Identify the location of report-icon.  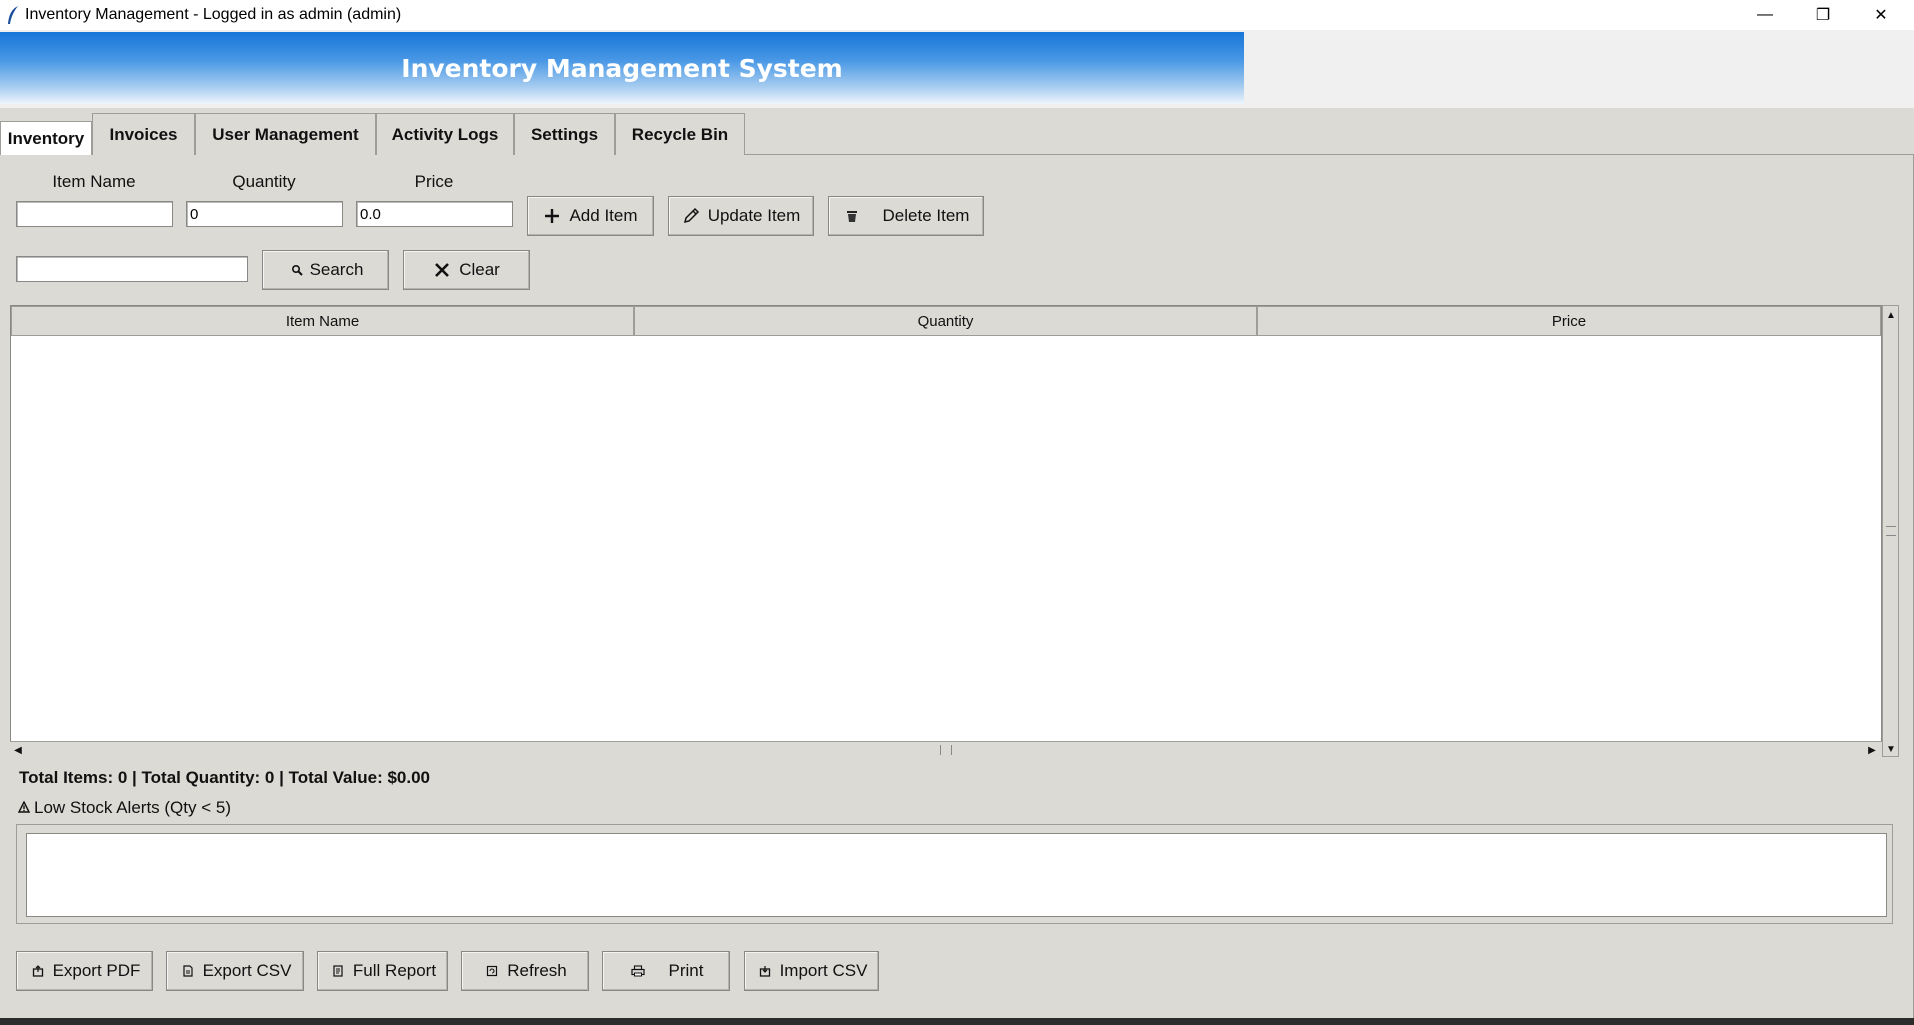
(338, 971).